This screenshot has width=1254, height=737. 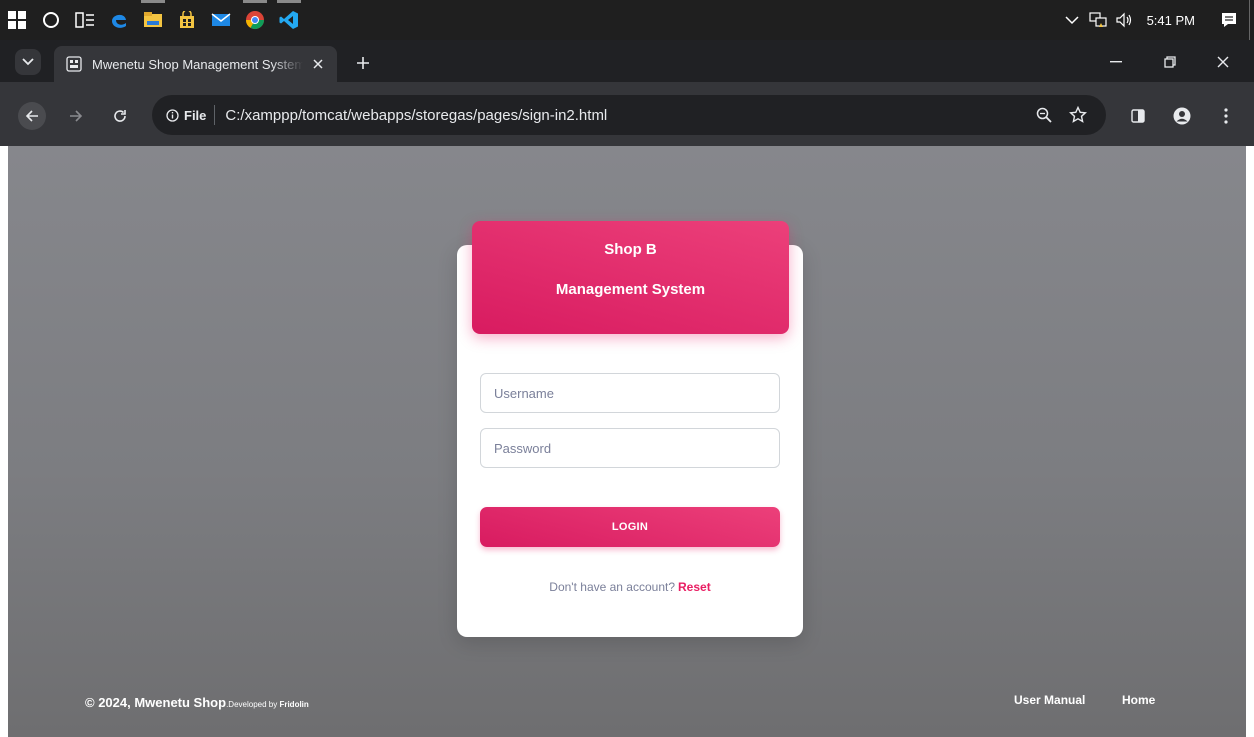 What do you see at coordinates (74, 64) in the screenshot?
I see `page-favicon-icon` at bounding box center [74, 64].